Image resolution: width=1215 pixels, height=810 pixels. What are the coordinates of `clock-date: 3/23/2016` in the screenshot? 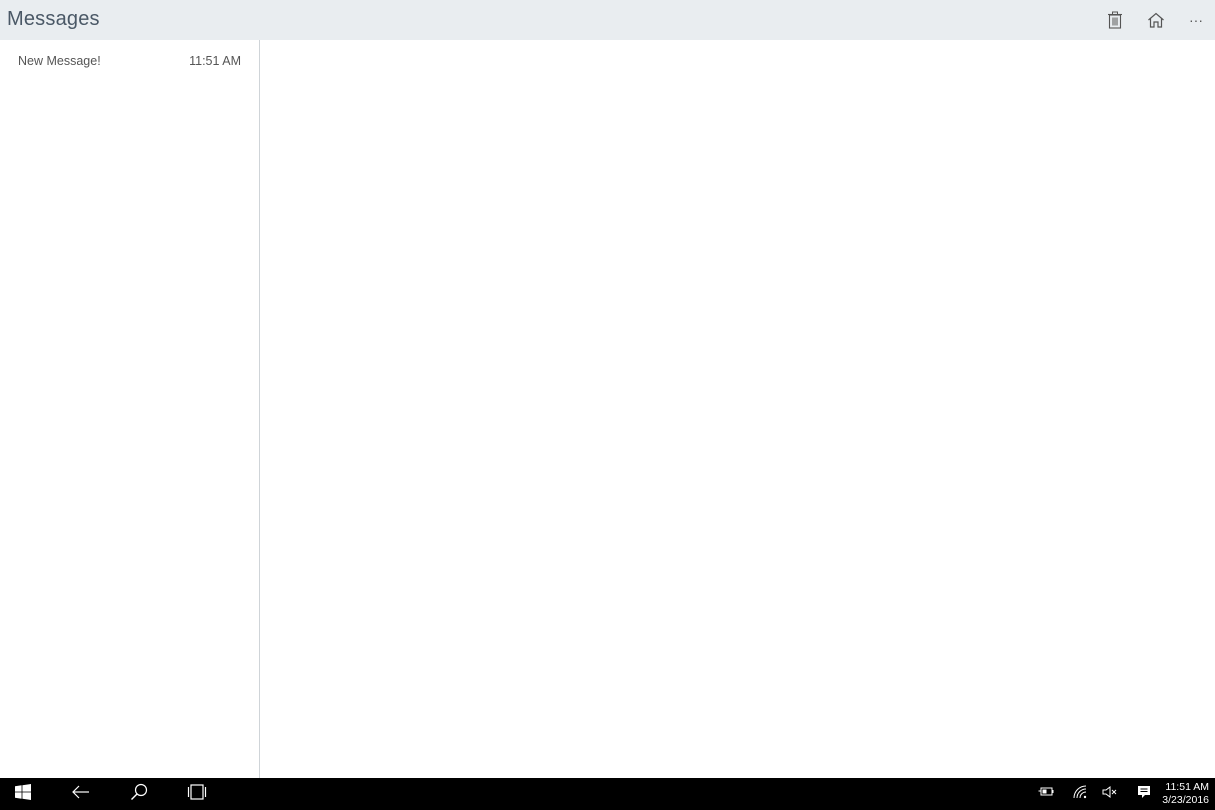 It's located at (1185, 800).